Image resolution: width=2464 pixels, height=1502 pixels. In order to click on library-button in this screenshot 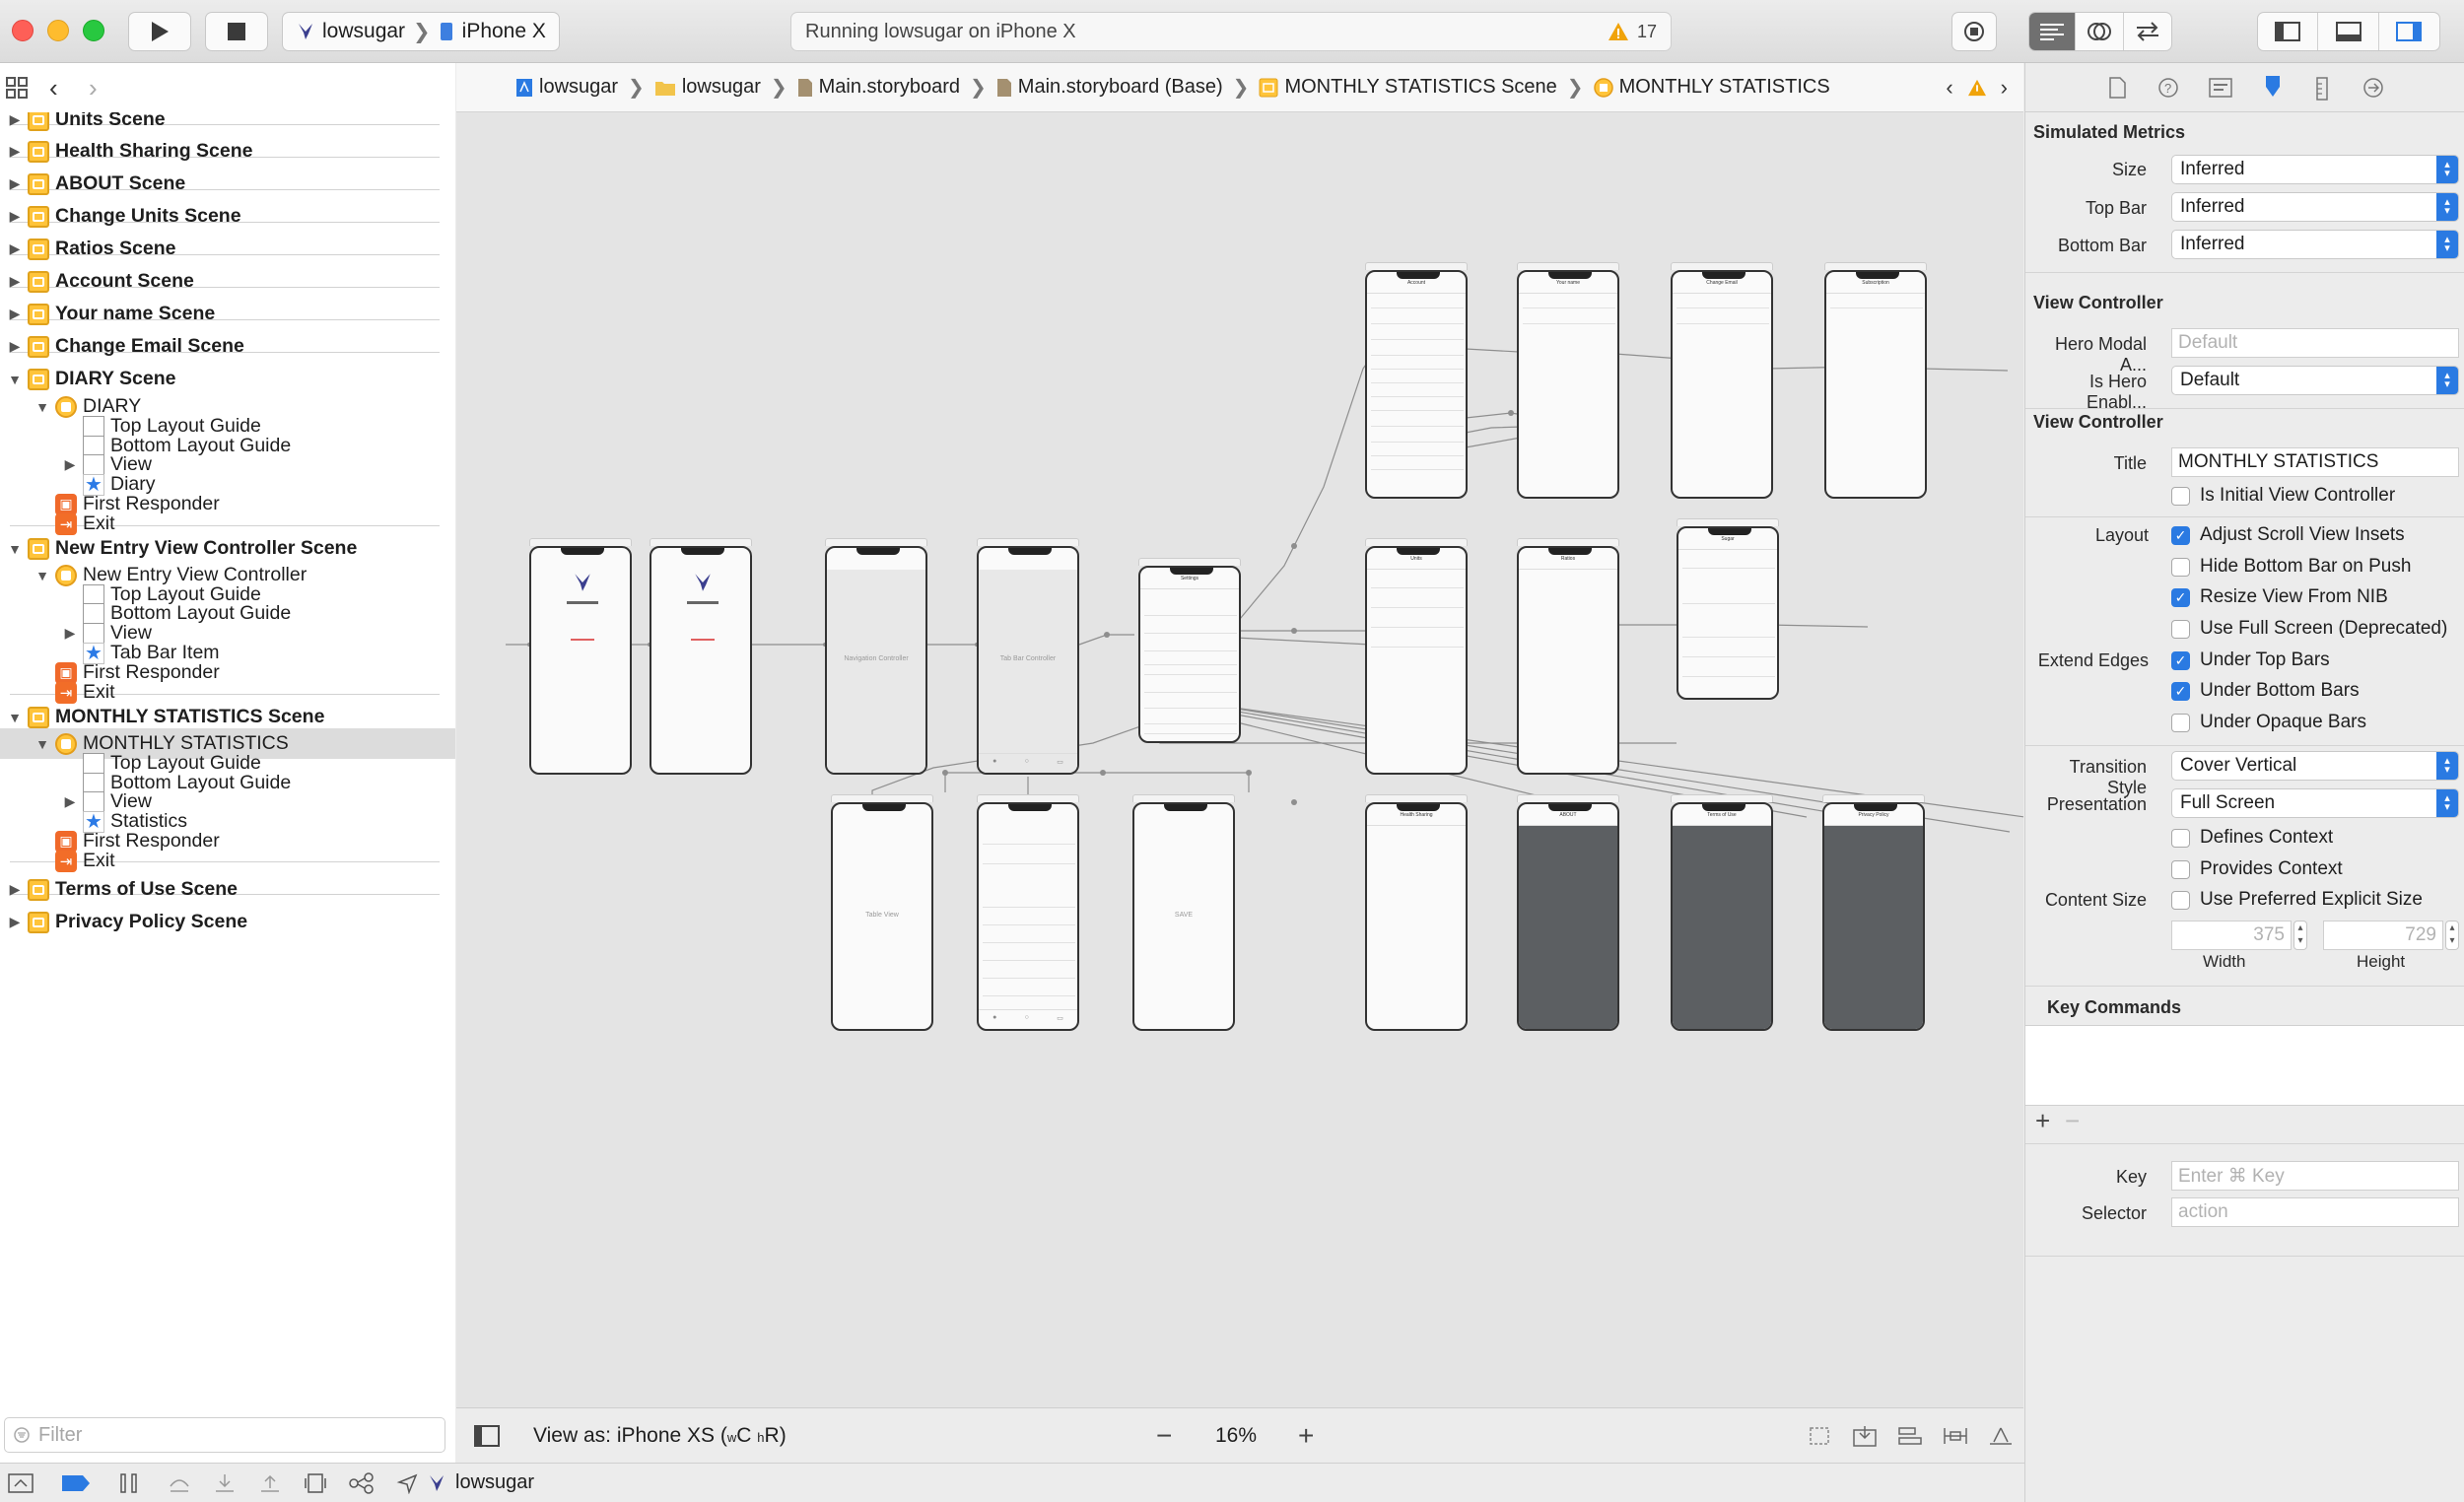, I will do `click(1974, 31)`.